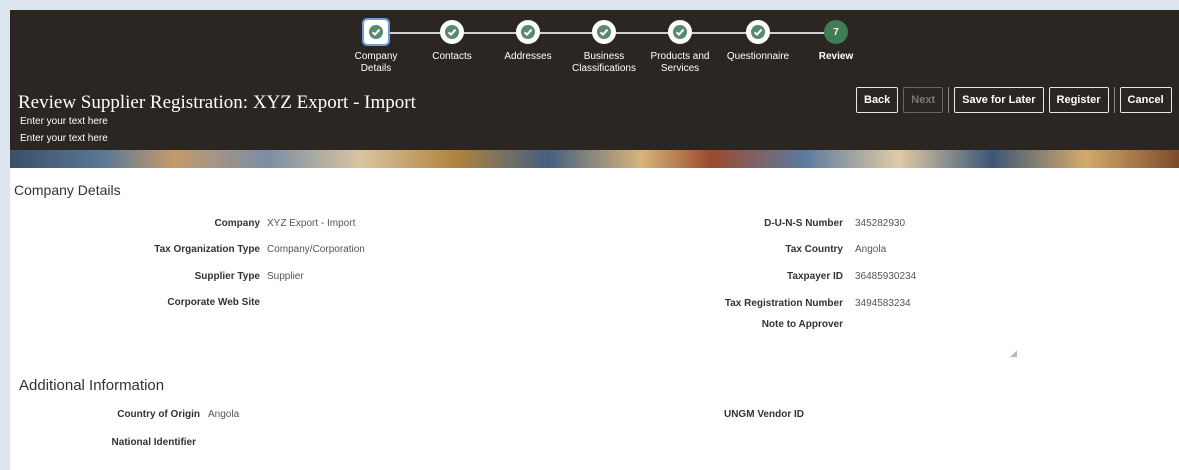  I want to click on taxpayer-id-value: 36485930234, so click(886, 276).